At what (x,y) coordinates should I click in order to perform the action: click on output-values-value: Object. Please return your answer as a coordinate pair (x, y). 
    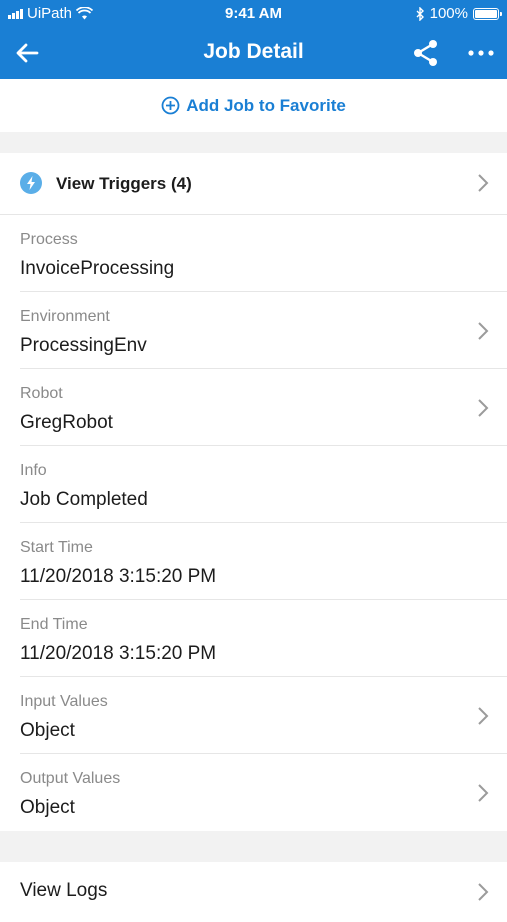
    Looking at the image, I should click on (47, 807).